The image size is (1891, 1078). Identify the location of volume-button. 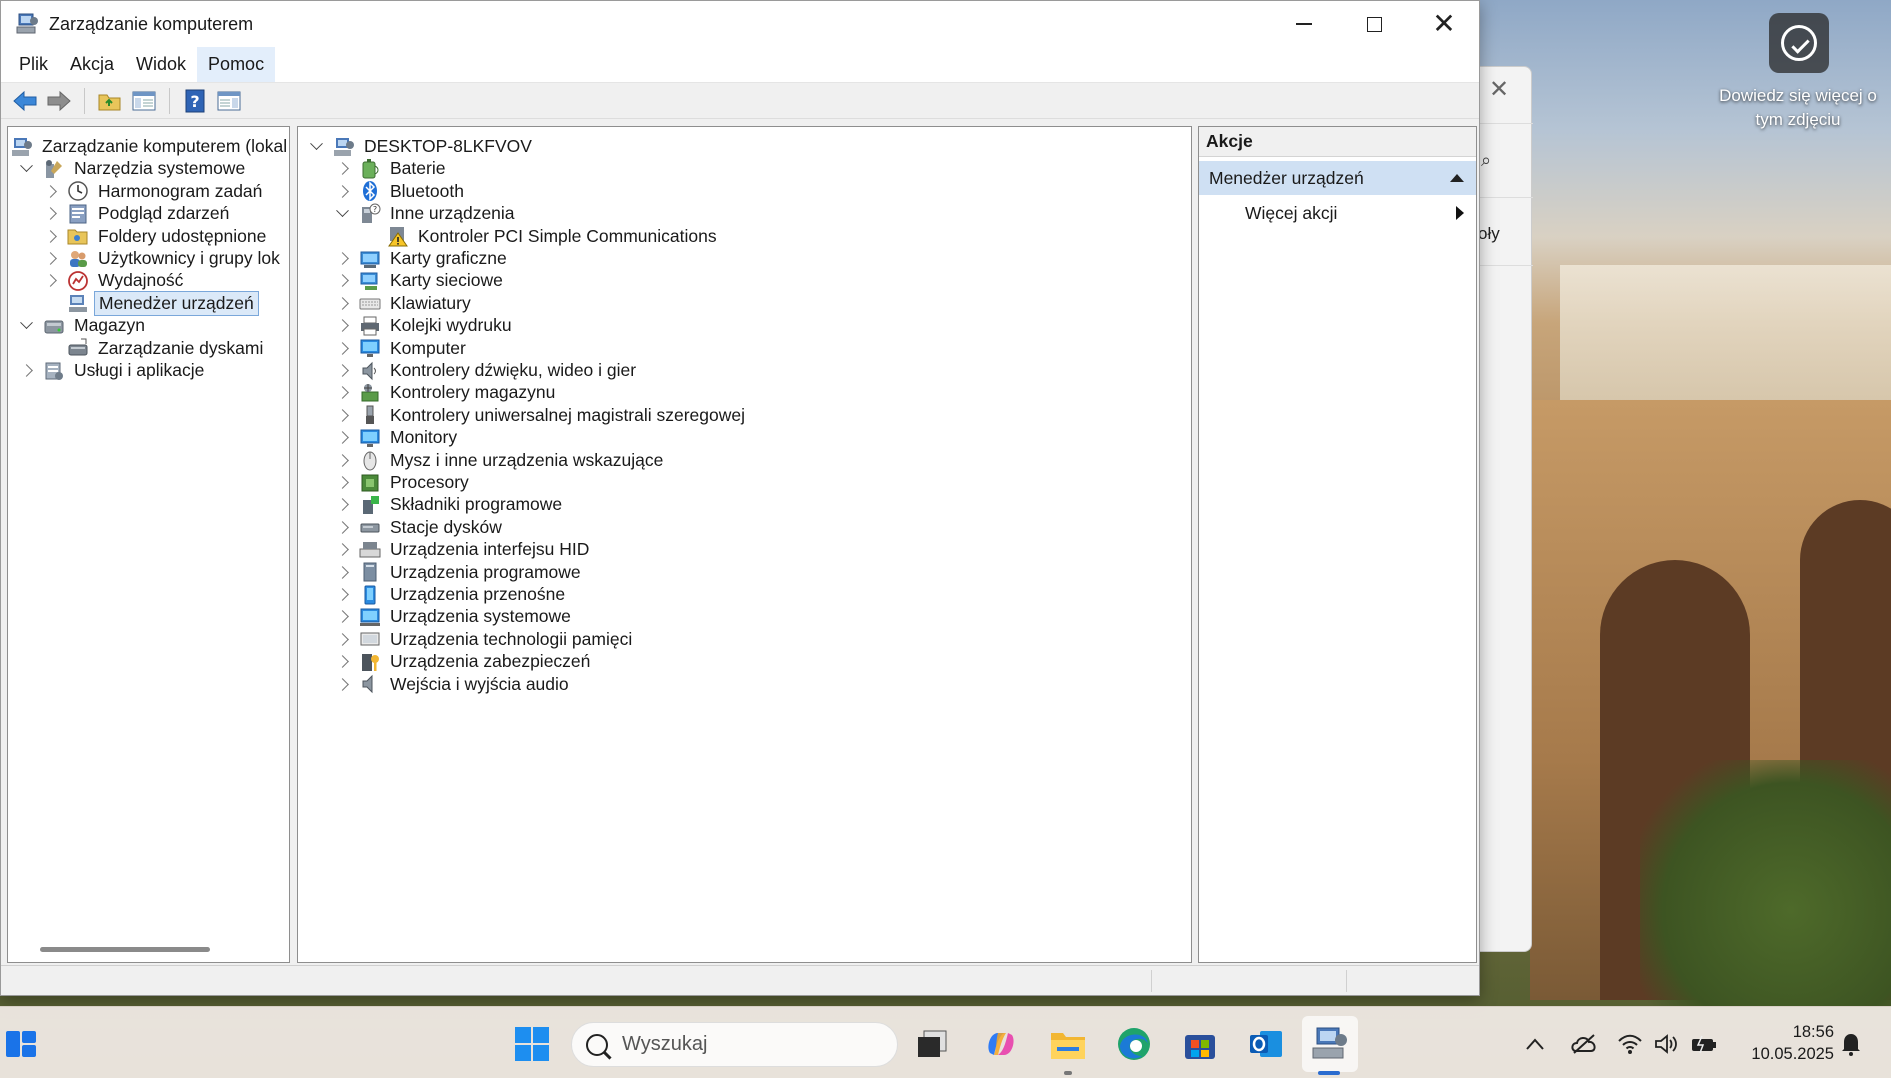
(1667, 1044).